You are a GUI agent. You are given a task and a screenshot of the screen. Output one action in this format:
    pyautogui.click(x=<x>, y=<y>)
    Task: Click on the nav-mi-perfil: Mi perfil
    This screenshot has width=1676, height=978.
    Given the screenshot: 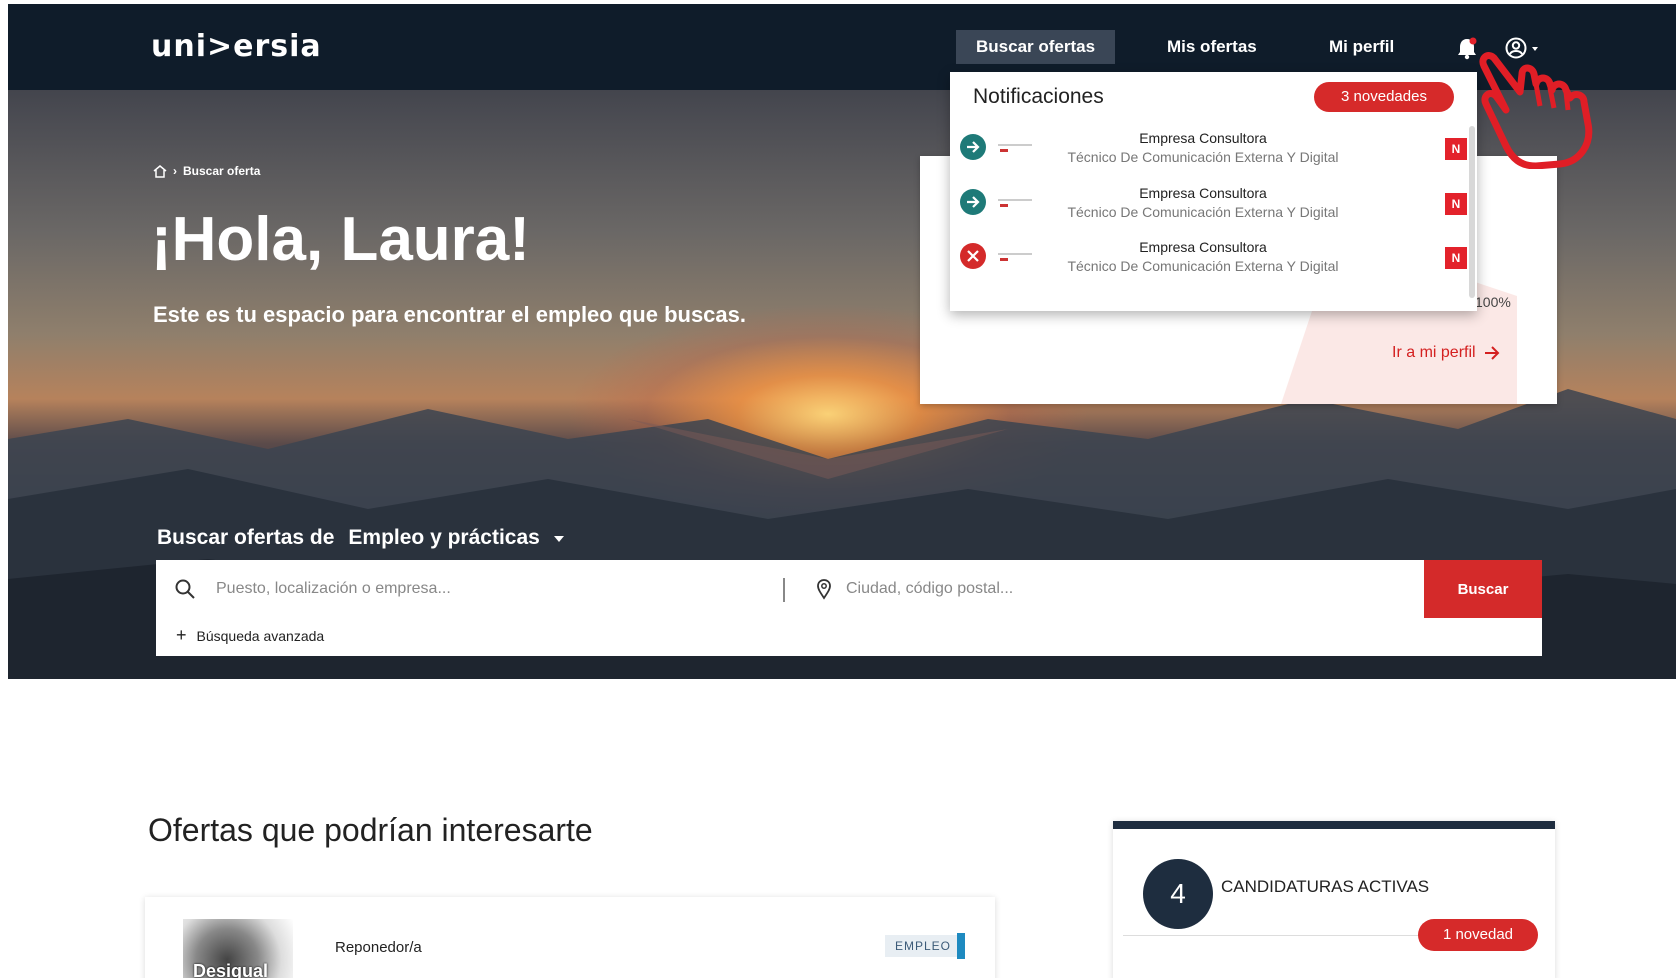 What is the action you would take?
    pyautogui.click(x=1361, y=47)
    